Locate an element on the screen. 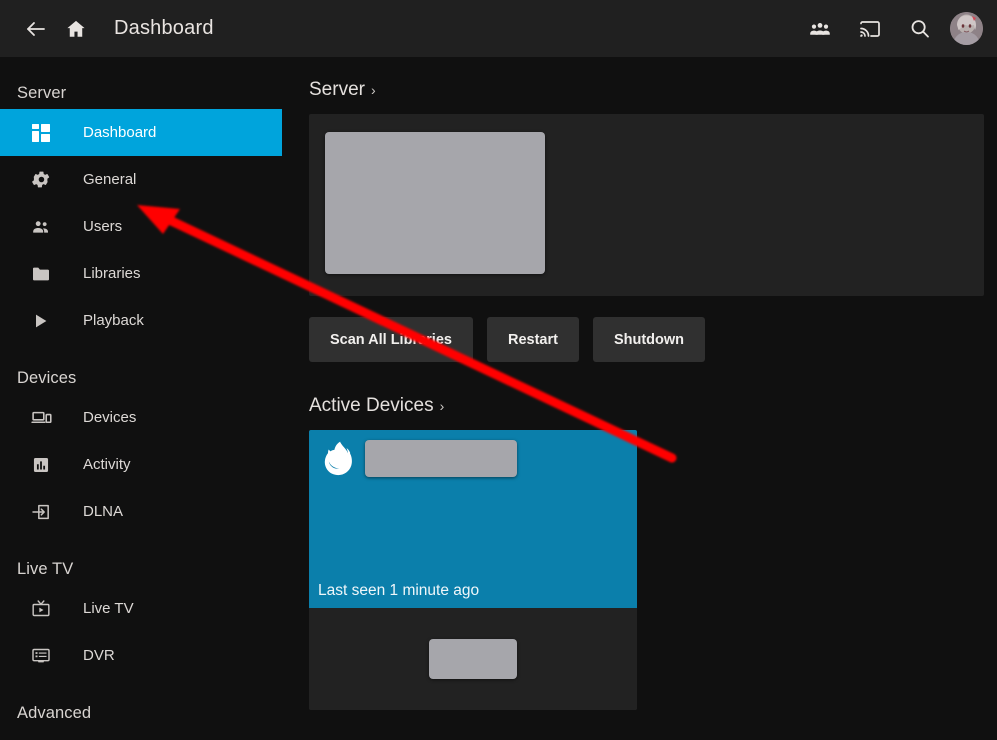 This screenshot has height=740, width=997. server-action-buttons: Scan All Libraries Restart Shutdown is located at coordinates (647, 339).